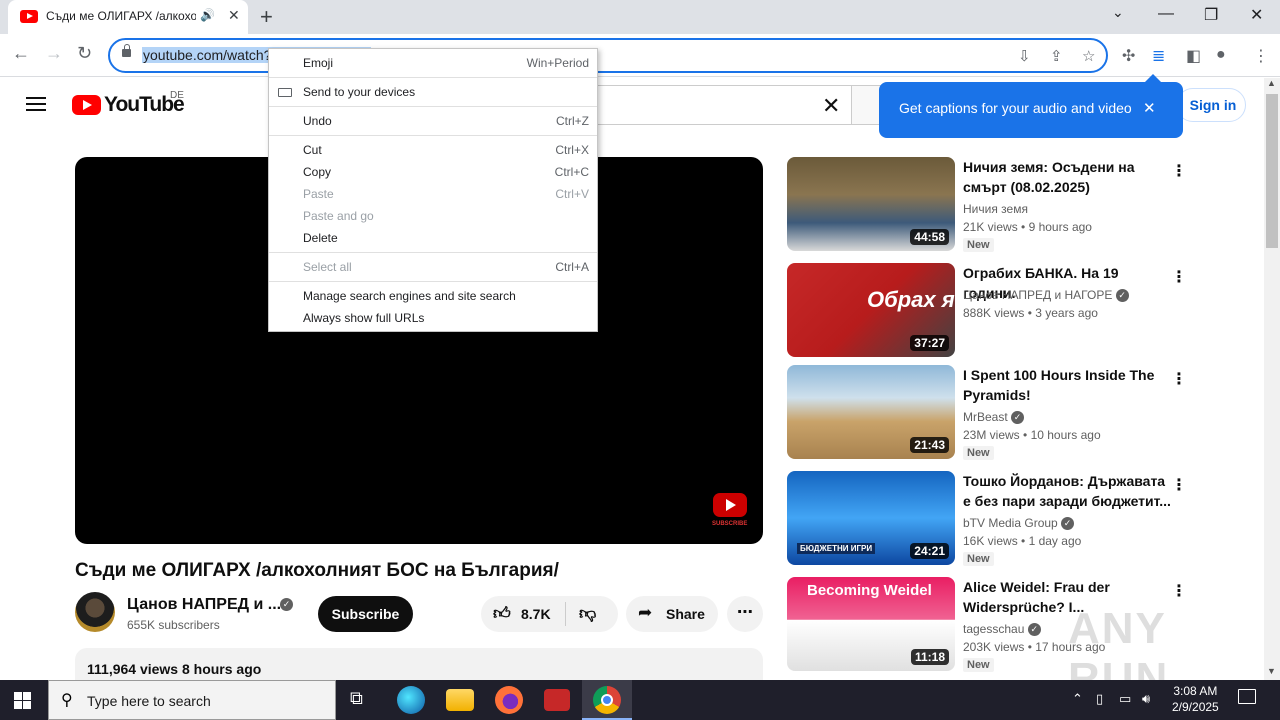 This screenshot has height=720, width=1280. I want to click on chrome-icon, so click(607, 700).